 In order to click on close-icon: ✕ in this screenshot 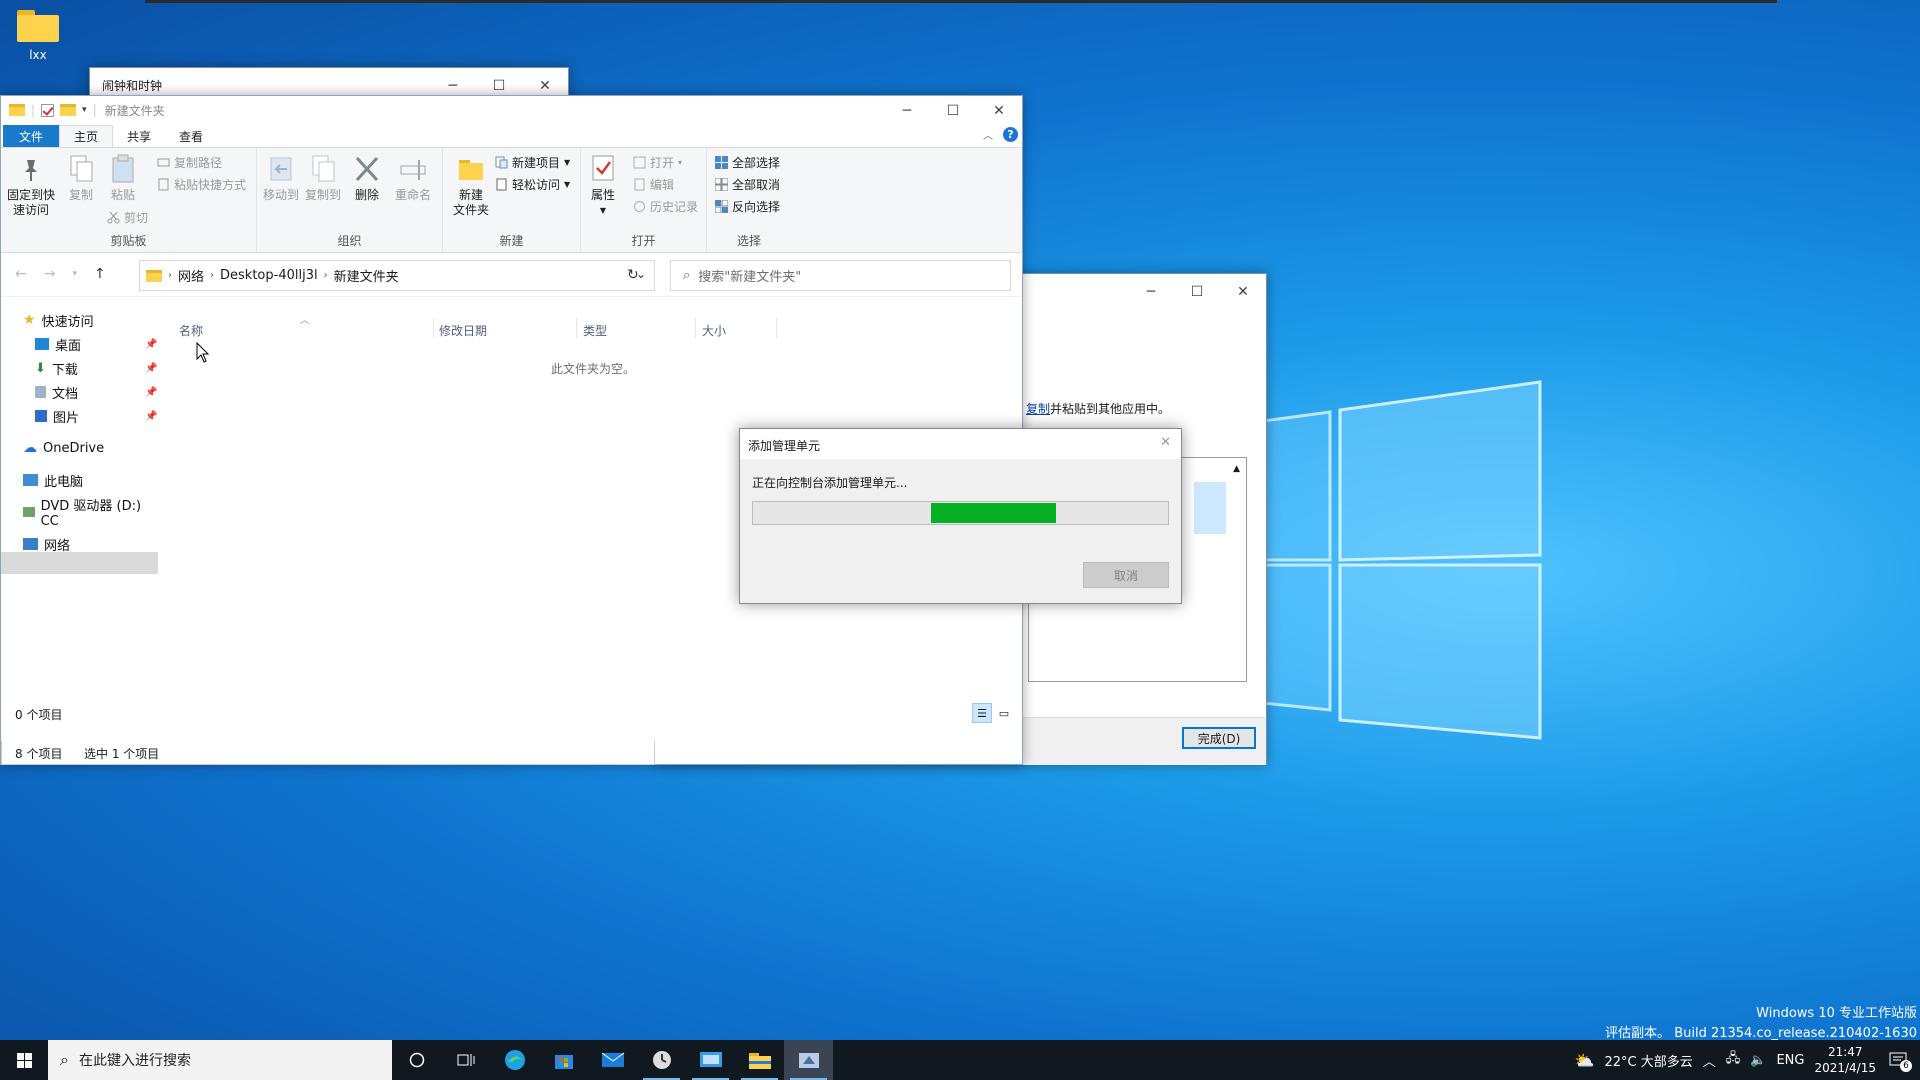, I will do `click(1165, 442)`.